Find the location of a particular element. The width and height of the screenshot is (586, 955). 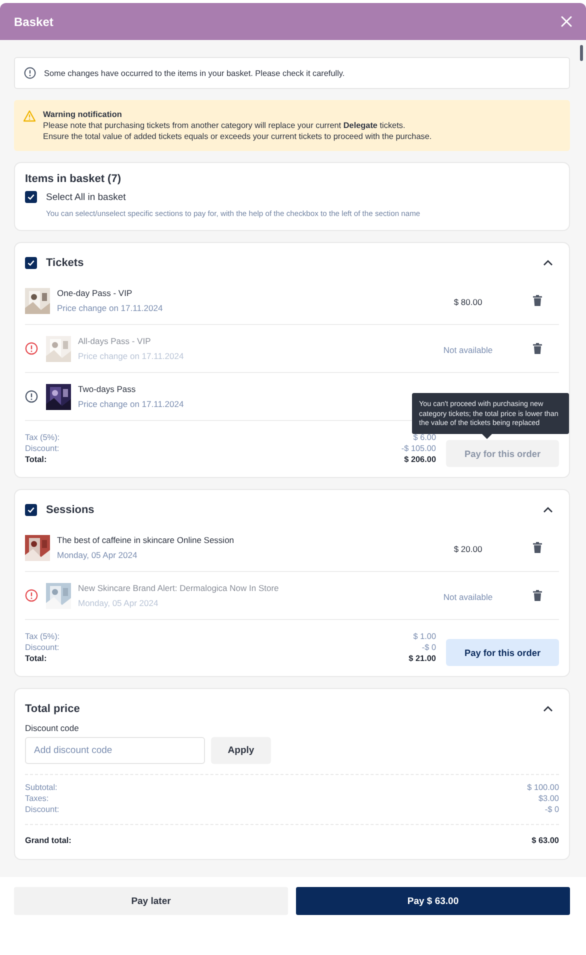

item-name: Two-days Pass is located at coordinates (107, 389).